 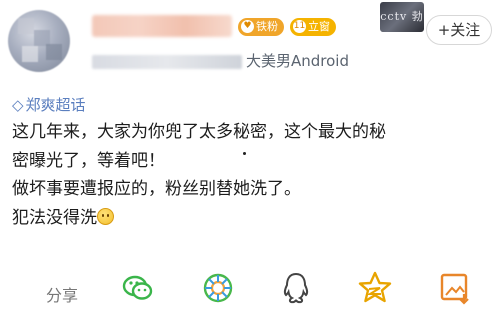 I want to click on post-line: 这几年来，大家为你兜了太多秘密，这个最大的秘, so click(x=199, y=132).